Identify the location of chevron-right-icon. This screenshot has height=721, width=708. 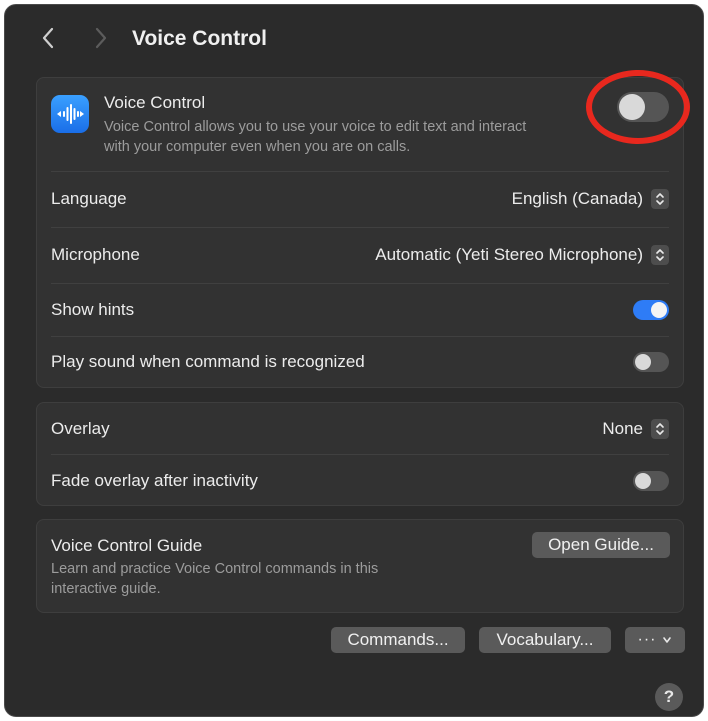
(101, 38).